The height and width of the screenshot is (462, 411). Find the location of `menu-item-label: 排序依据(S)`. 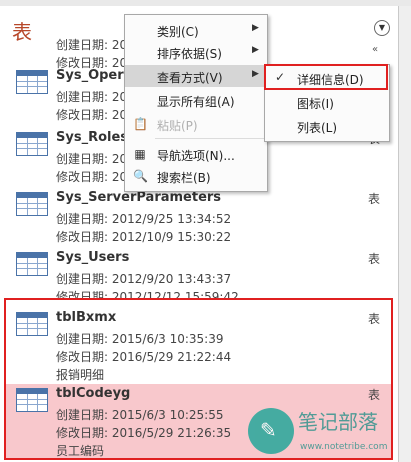

menu-item-label: 排序依据(S) is located at coordinates (189, 54).